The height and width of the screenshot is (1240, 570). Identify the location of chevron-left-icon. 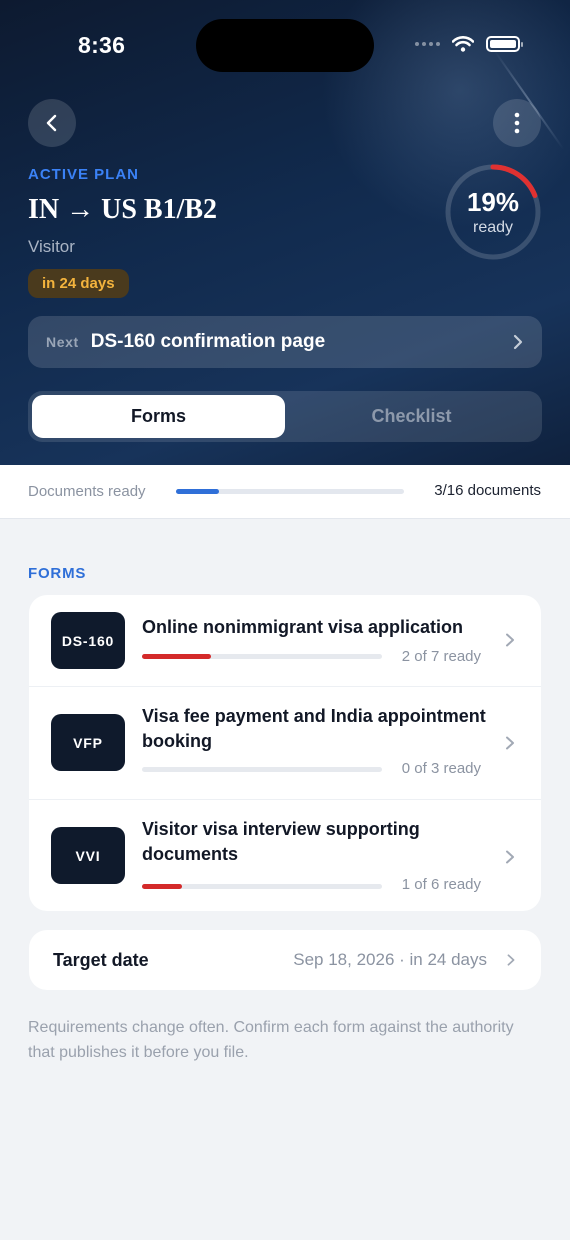
(51, 123).